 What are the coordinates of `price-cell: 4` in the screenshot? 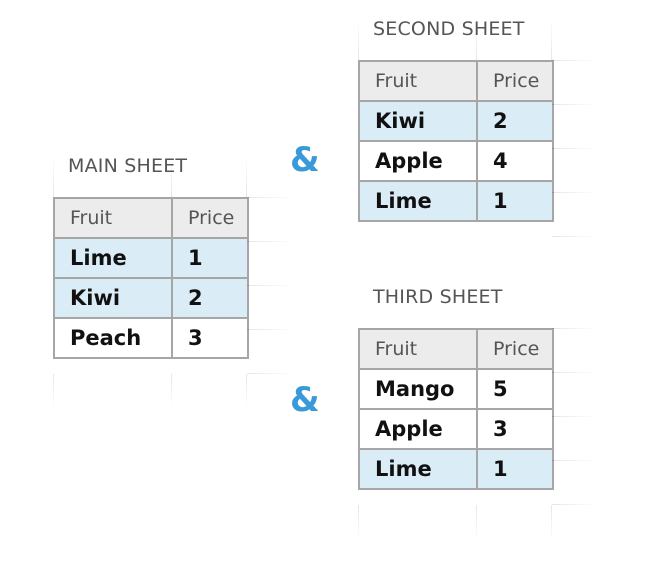 It's located at (515, 161).